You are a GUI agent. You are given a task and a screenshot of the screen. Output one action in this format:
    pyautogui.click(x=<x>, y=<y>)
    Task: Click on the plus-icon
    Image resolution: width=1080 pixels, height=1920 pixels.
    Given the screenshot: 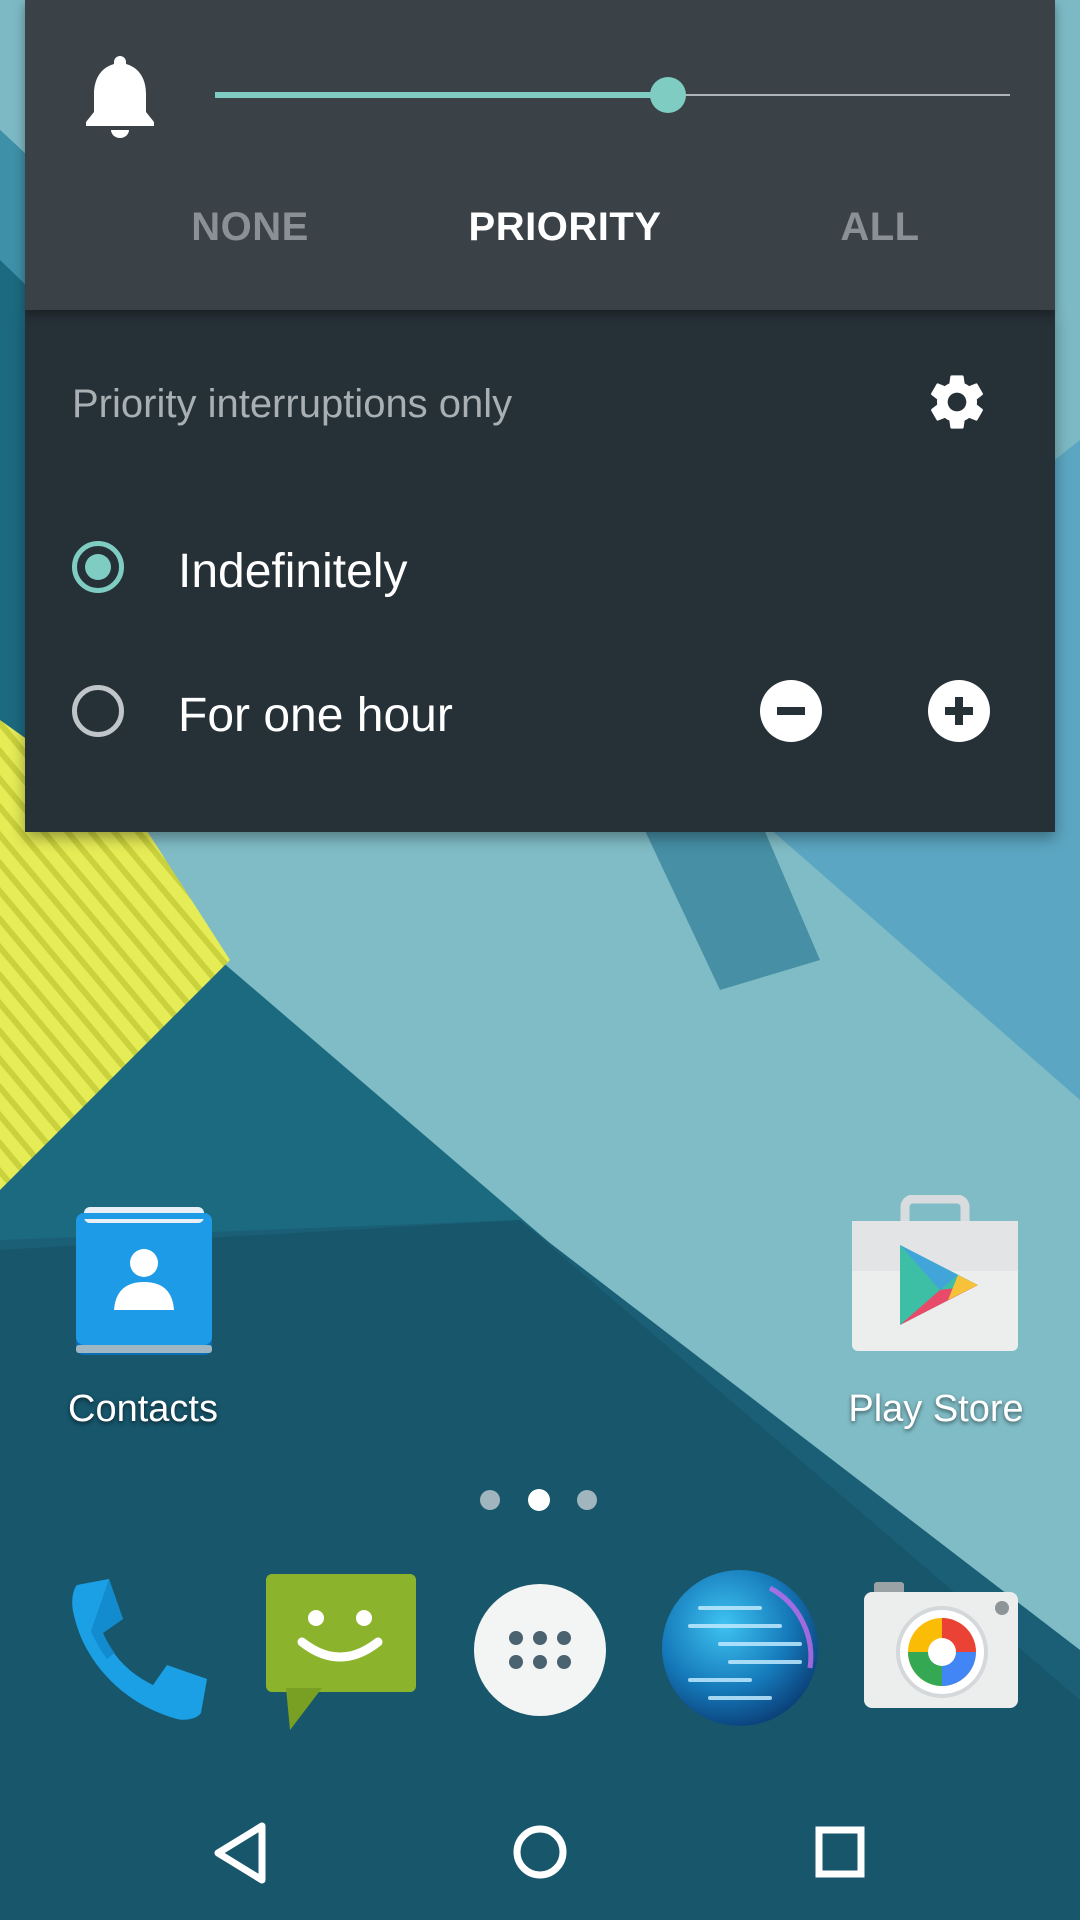 What is the action you would take?
    pyautogui.click(x=959, y=711)
    